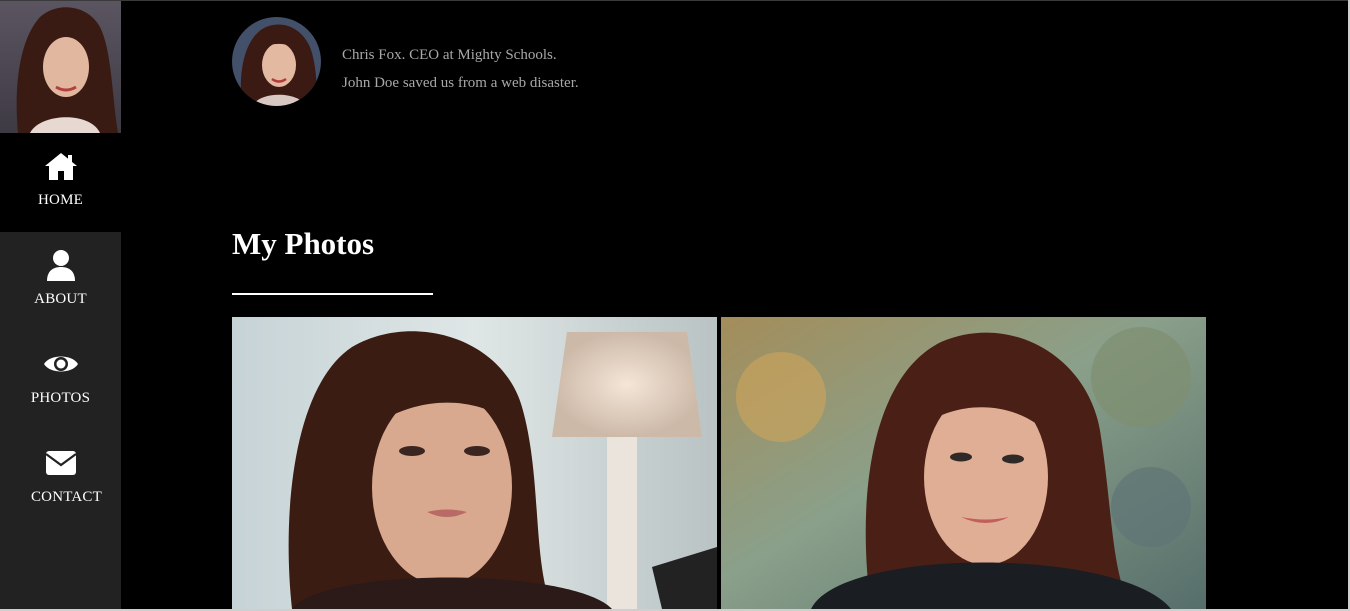  I want to click on sidebar-item-label: ABOUT, so click(60, 299).